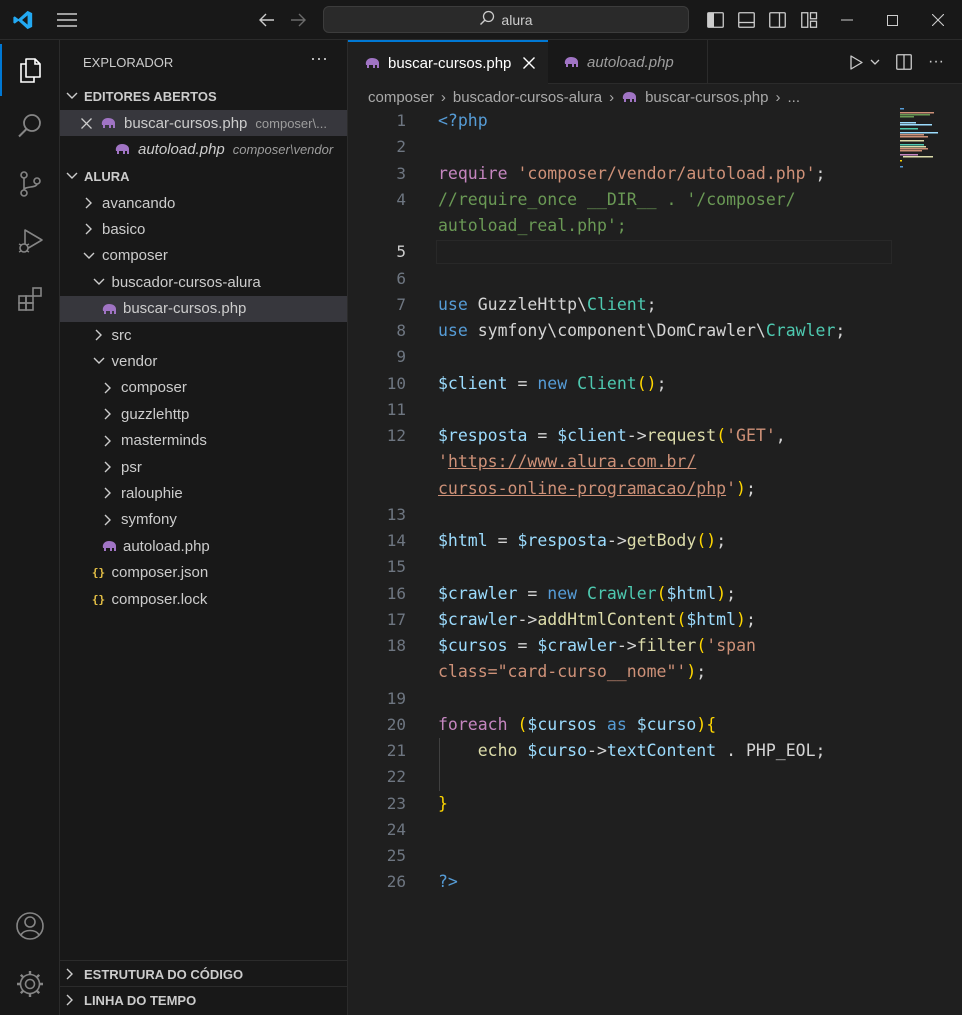  Describe the element at coordinates (506, 19) in the screenshot. I see `command-center-search: alura` at that location.